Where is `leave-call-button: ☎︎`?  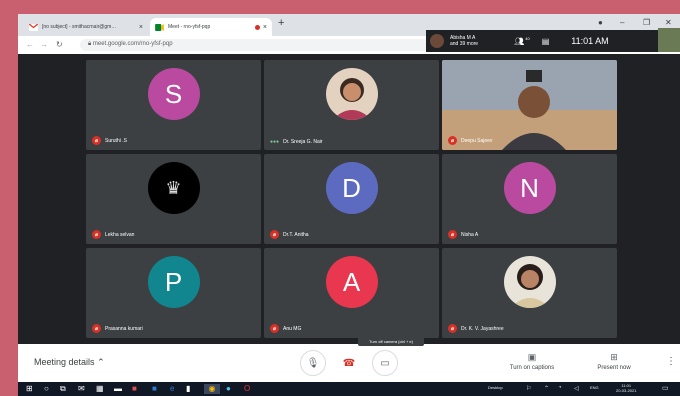
leave-call-button: ☎︎ is located at coordinates (349, 363).